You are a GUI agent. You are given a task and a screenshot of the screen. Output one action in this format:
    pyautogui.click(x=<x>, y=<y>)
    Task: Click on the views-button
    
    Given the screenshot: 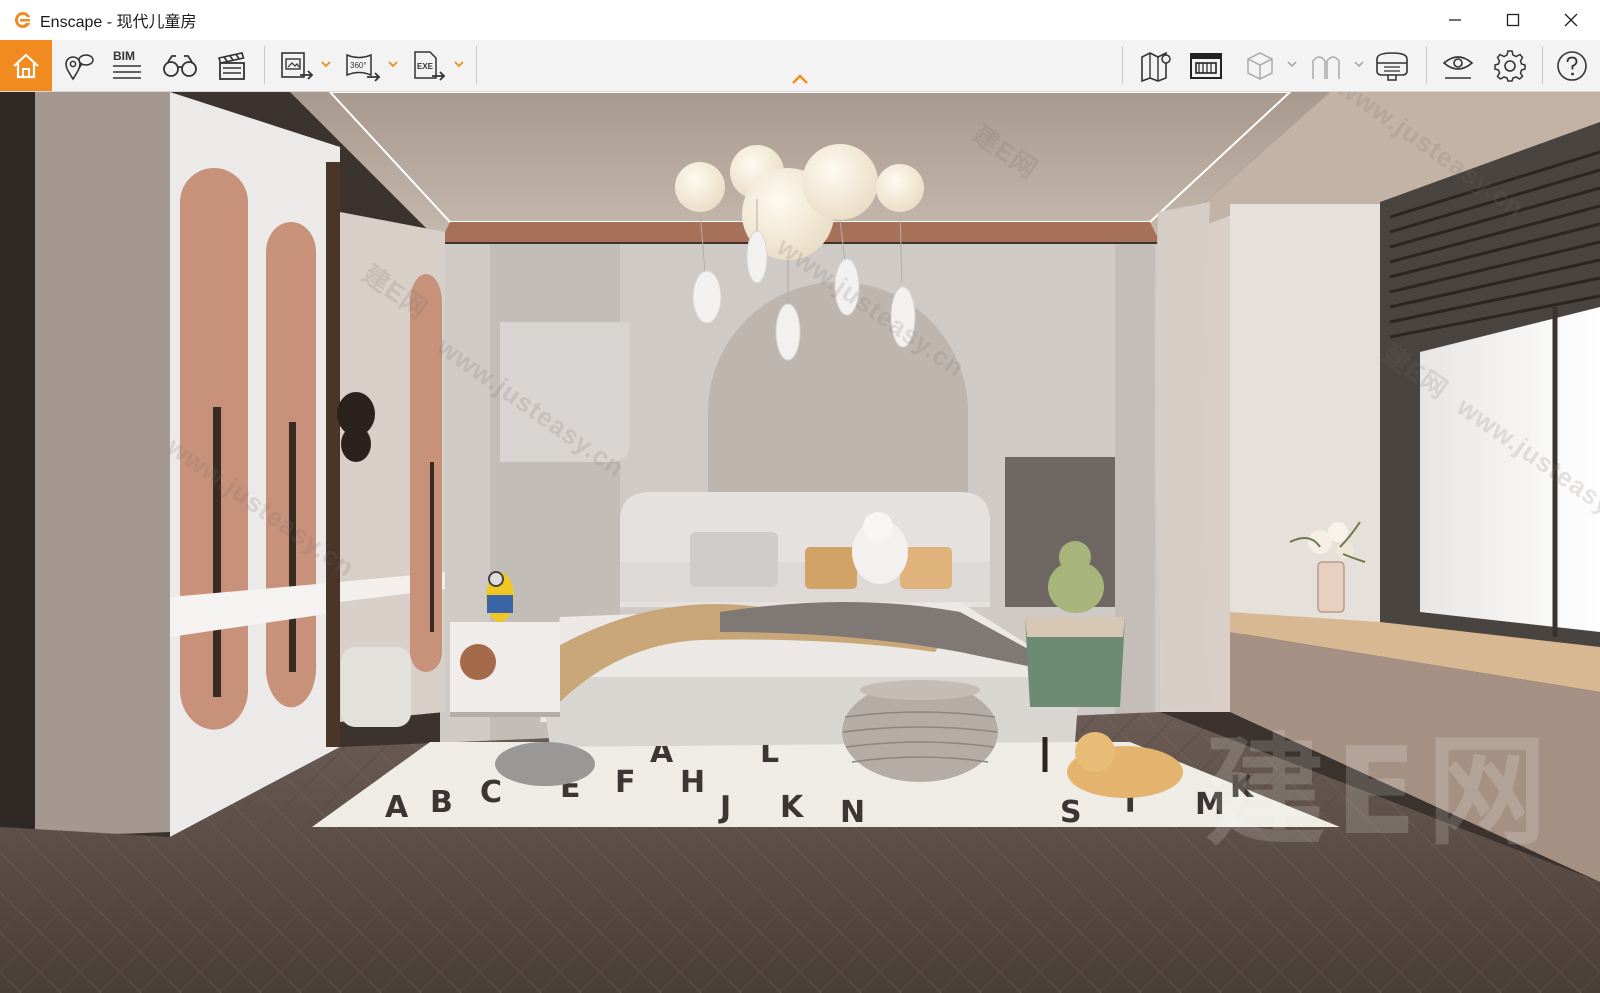 What is the action you would take?
    pyautogui.click(x=180, y=65)
    